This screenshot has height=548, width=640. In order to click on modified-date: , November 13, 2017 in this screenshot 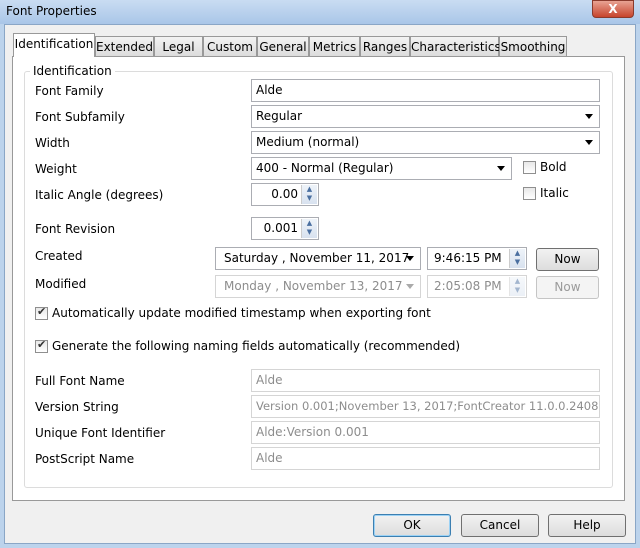, I will do `click(339, 286)`.